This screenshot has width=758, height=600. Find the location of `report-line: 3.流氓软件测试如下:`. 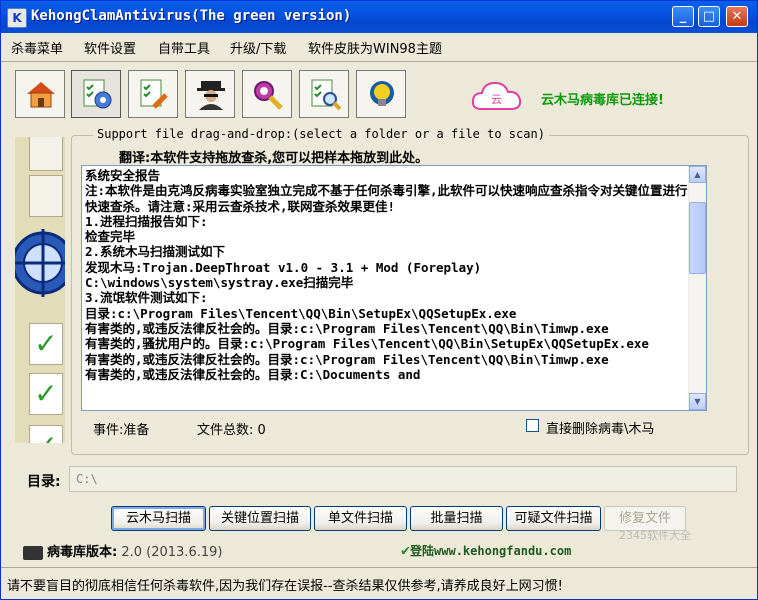

report-line: 3.流氓软件测试如下: is located at coordinates (146, 298).